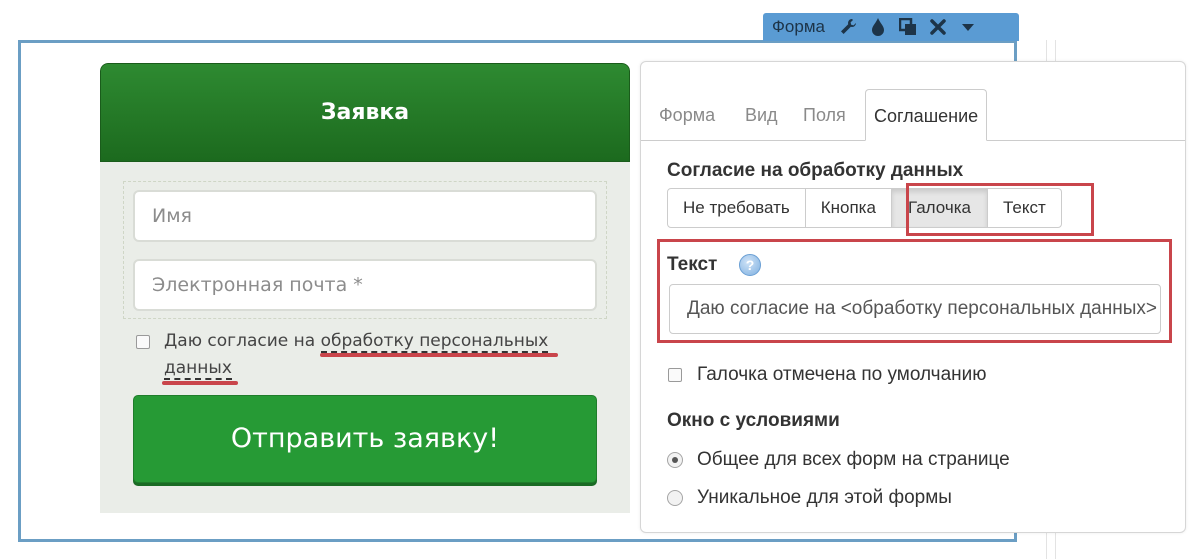  What do you see at coordinates (824, 114) in the screenshot?
I see `tab-fields: Поля` at bounding box center [824, 114].